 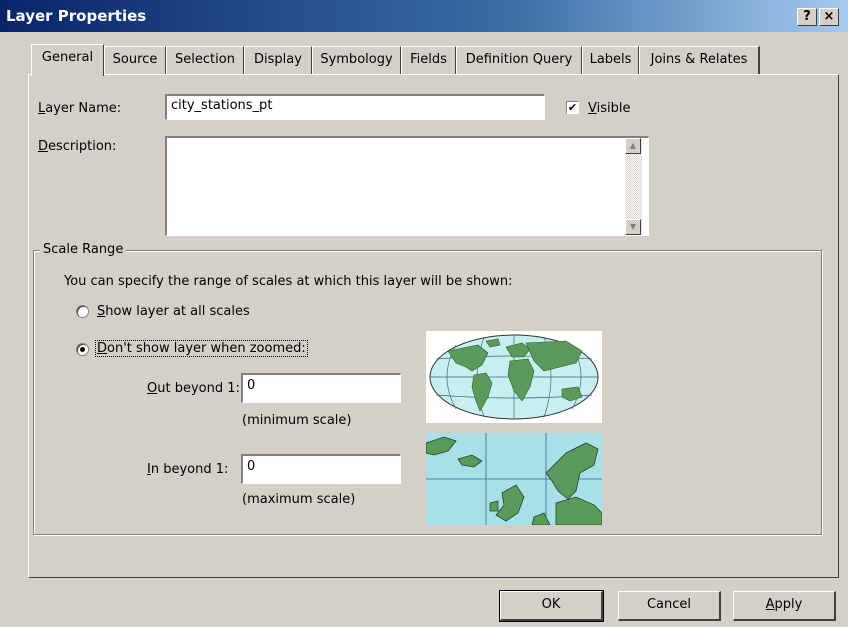 What do you see at coordinates (206, 348) in the screenshot?
I see `label-text: on't show layer when zoomed:` at bounding box center [206, 348].